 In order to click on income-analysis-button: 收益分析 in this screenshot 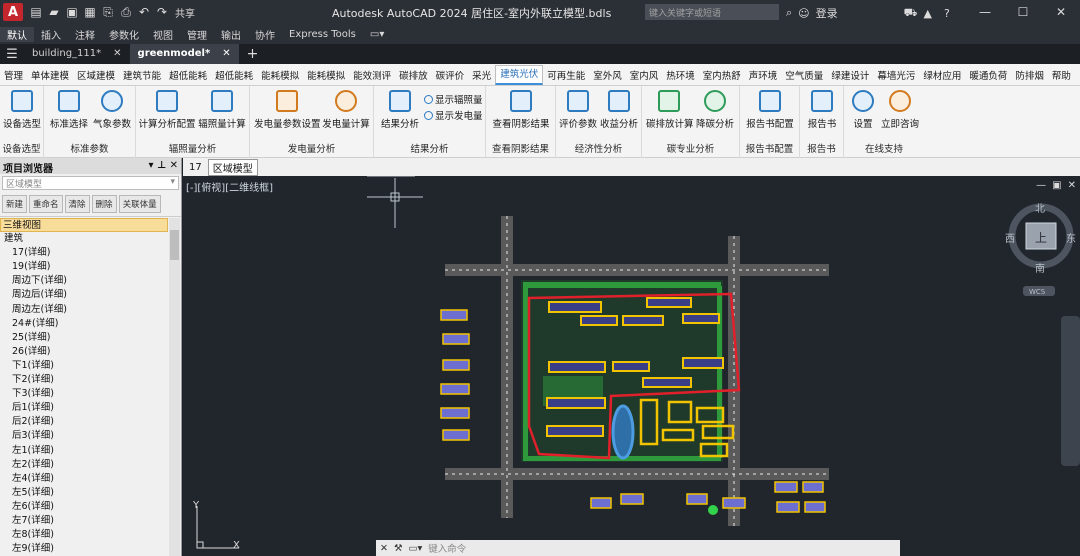, I will do `click(619, 110)`.